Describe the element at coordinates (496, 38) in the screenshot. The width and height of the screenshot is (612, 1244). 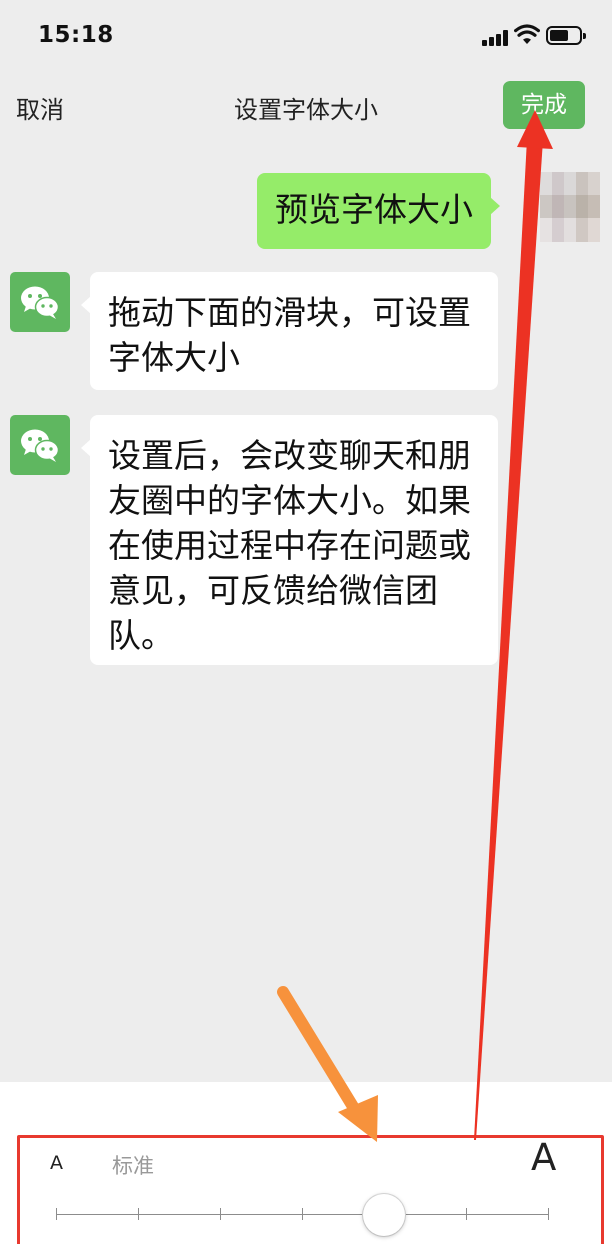
I see `cellular-signal-icon` at that location.